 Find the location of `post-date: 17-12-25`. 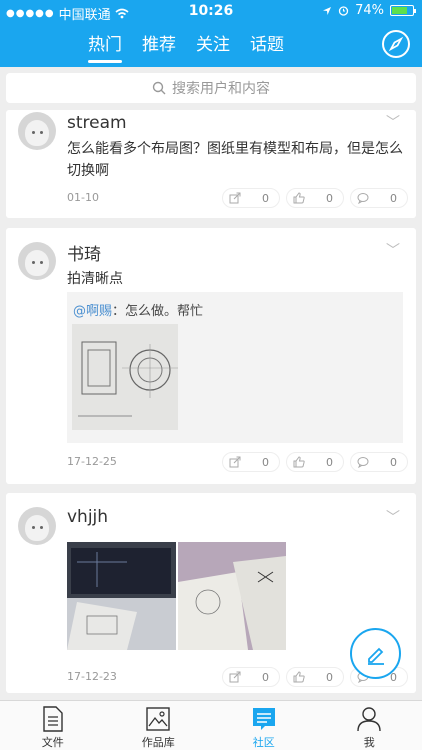

post-date: 17-12-25 is located at coordinates (92, 461).